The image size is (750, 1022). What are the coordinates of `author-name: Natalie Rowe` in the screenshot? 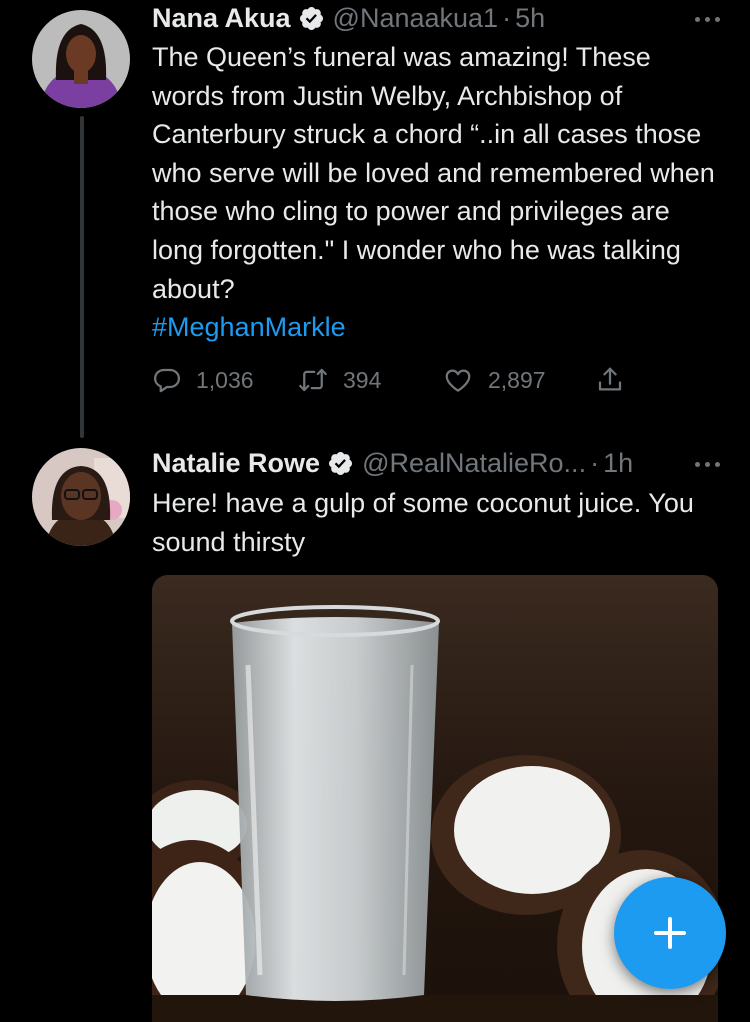 It's located at (236, 463).